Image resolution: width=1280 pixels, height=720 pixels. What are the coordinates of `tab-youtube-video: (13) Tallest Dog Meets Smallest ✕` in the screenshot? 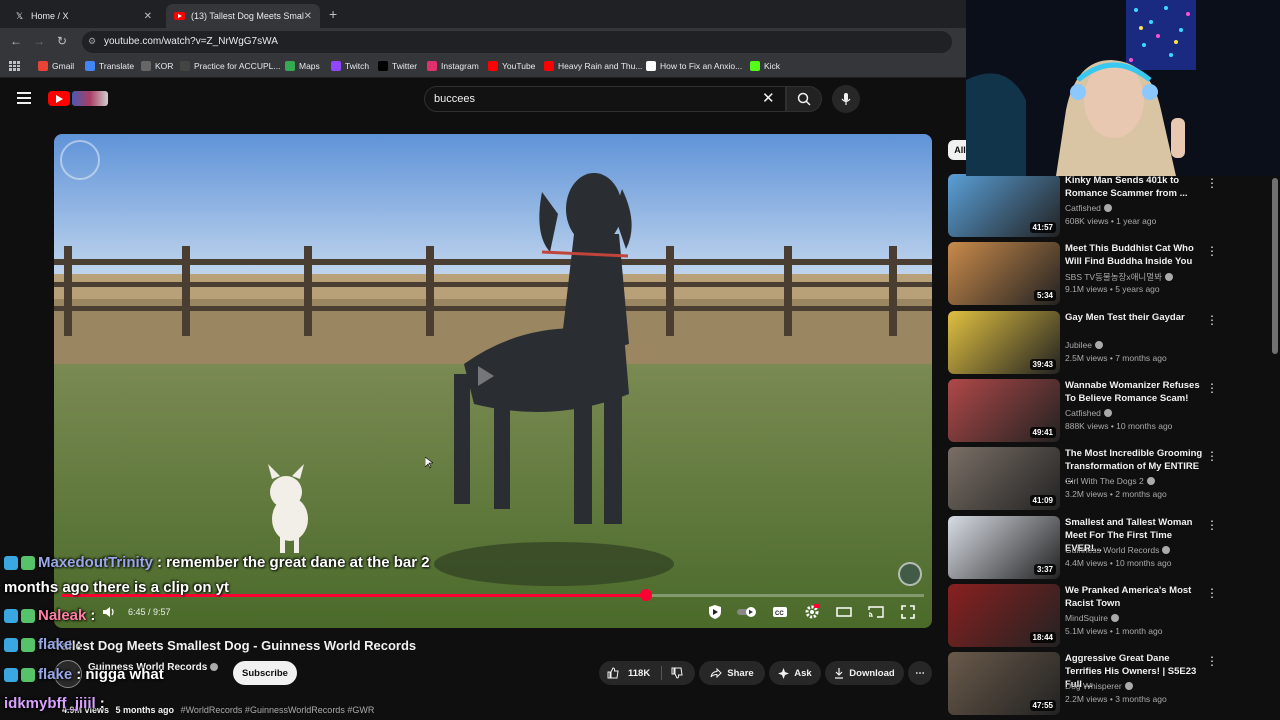 It's located at (243, 16).